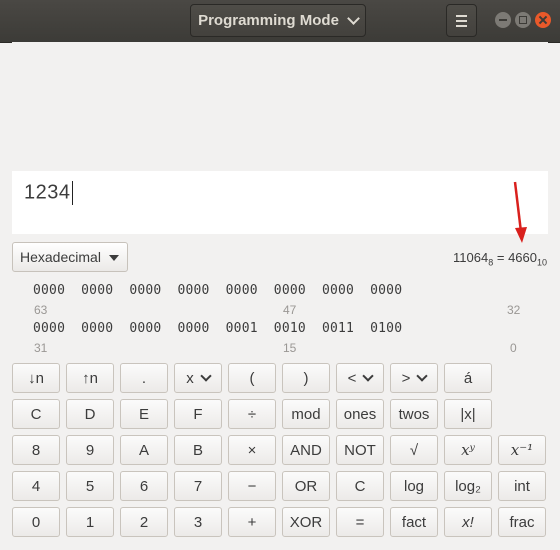  What do you see at coordinates (406, 378) in the screenshot?
I see `shift-right-label: >` at bounding box center [406, 378].